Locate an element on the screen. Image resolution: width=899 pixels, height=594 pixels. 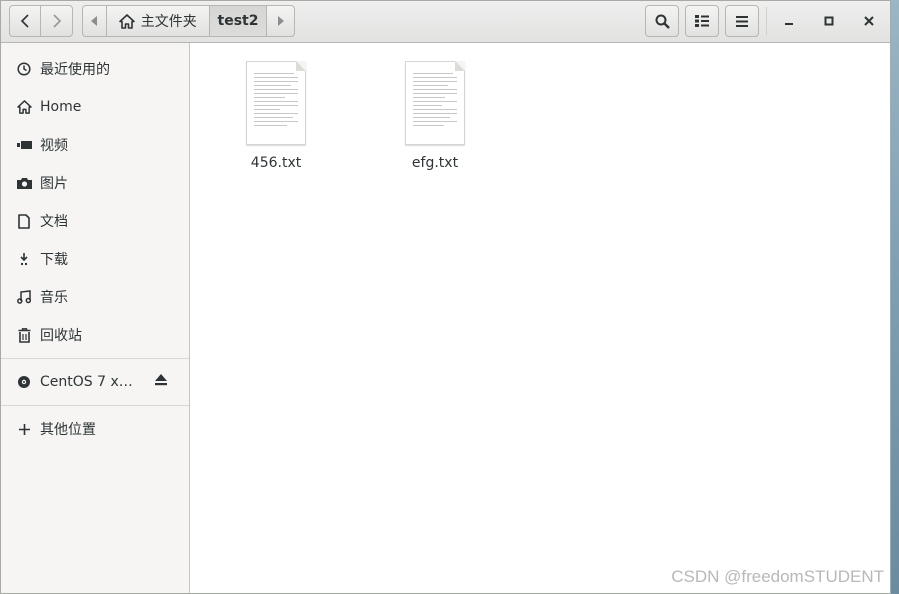
sidebar-item-videos: 视频 is located at coordinates (95, 145).